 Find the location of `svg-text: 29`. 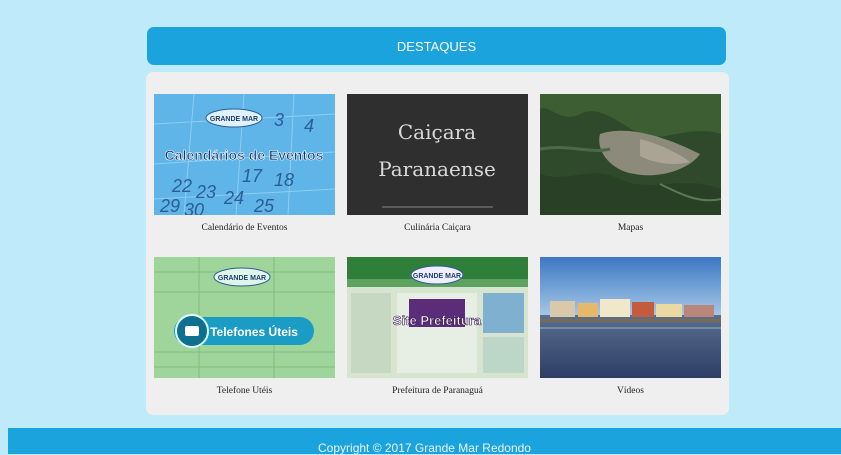

svg-text: 29 is located at coordinates (169, 205).